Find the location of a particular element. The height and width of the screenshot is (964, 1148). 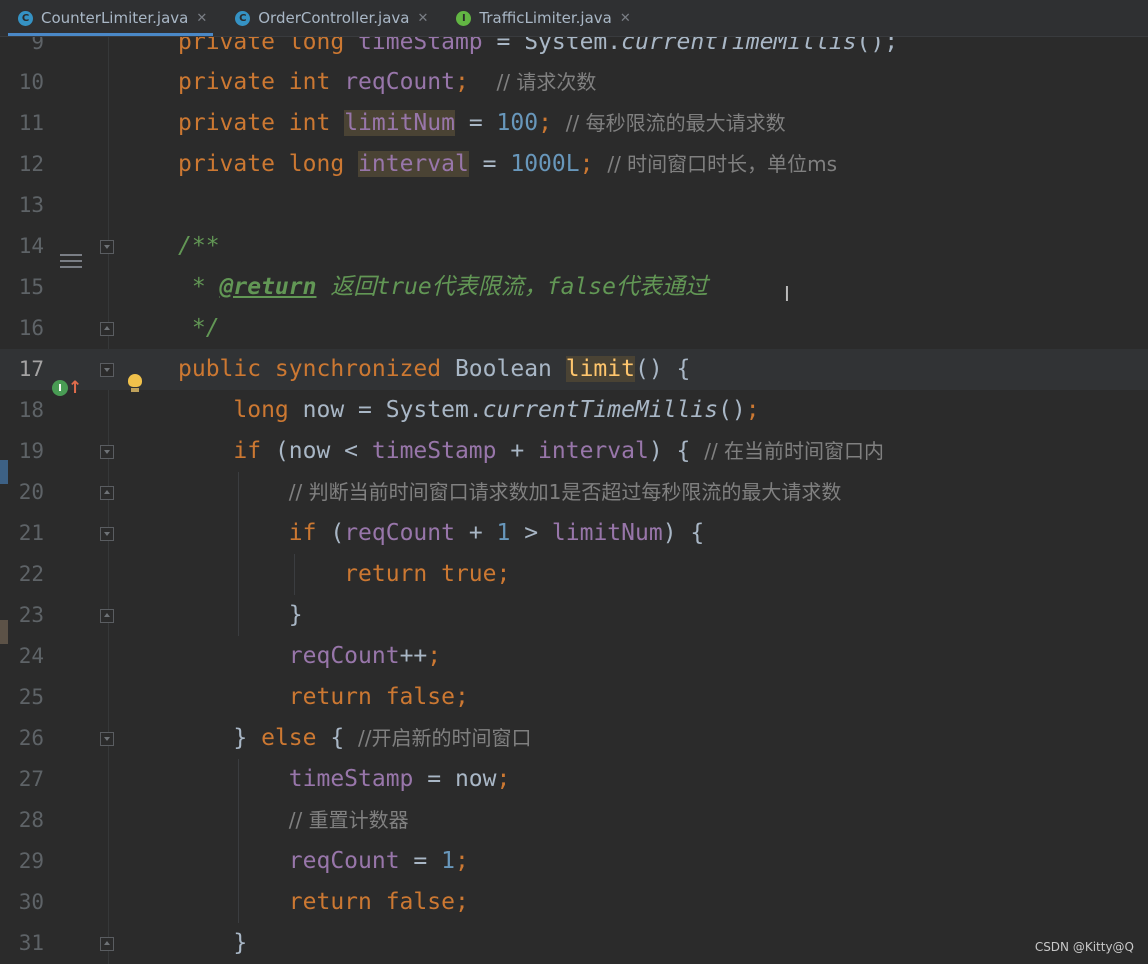

line-number: 14 is located at coordinates (31, 246).